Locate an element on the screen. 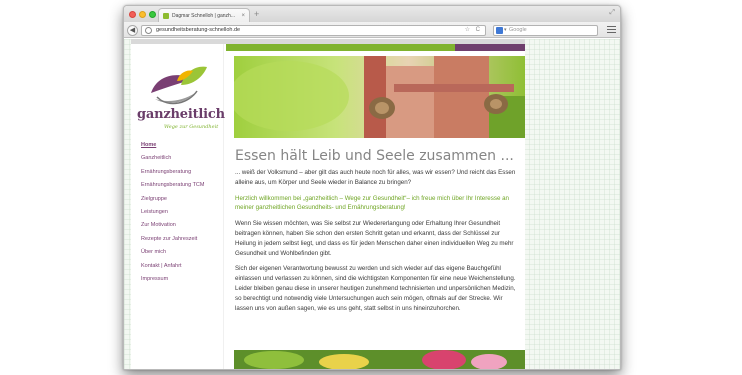  close-window-button is located at coordinates (132, 14).